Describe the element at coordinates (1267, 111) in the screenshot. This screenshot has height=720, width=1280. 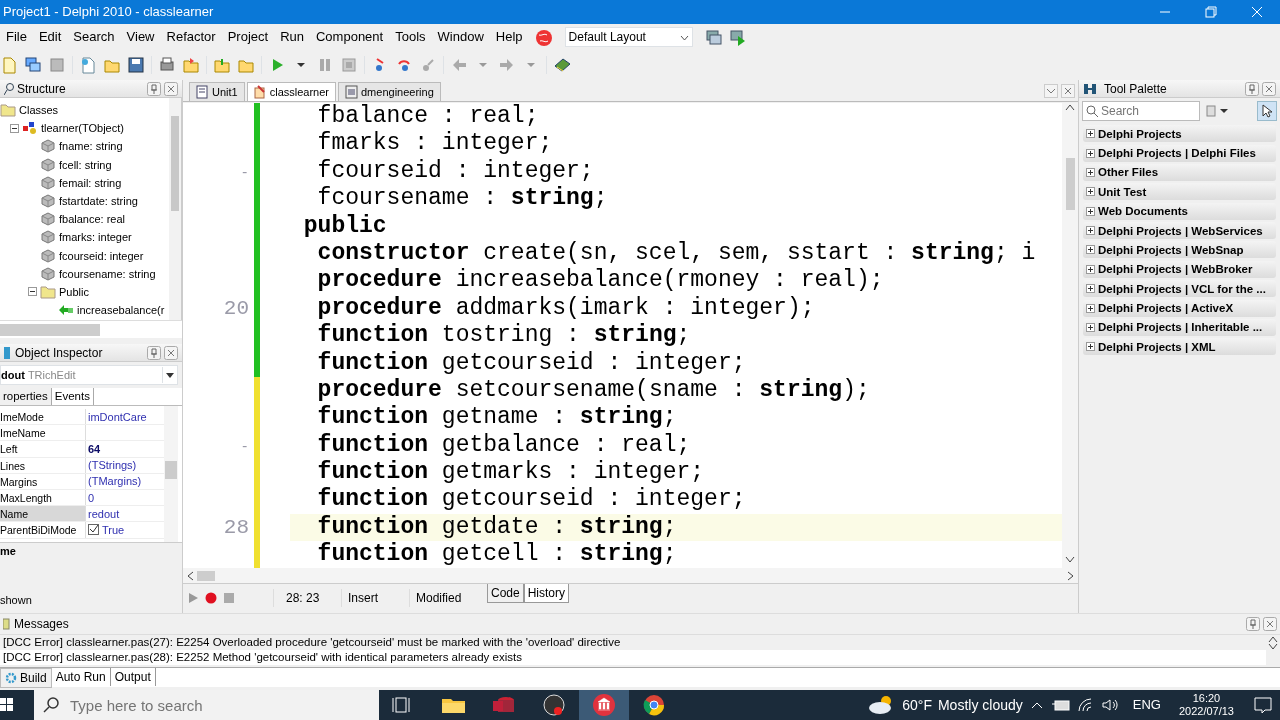
I see `pointer-button` at that location.